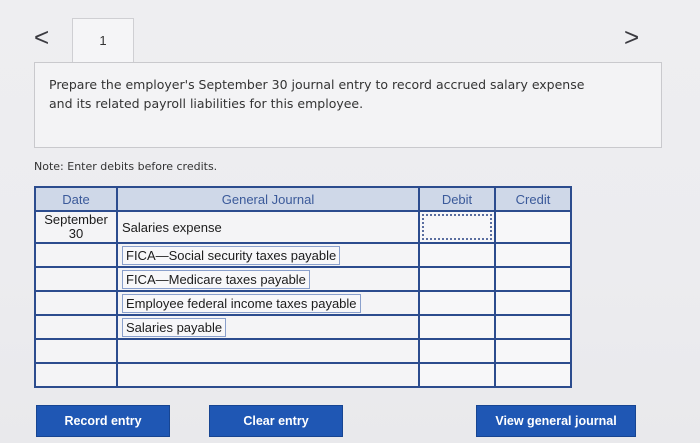 This screenshot has width=700, height=443. Describe the element at coordinates (103, 421) in the screenshot. I see `record-entry-button: Record entry` at that location.